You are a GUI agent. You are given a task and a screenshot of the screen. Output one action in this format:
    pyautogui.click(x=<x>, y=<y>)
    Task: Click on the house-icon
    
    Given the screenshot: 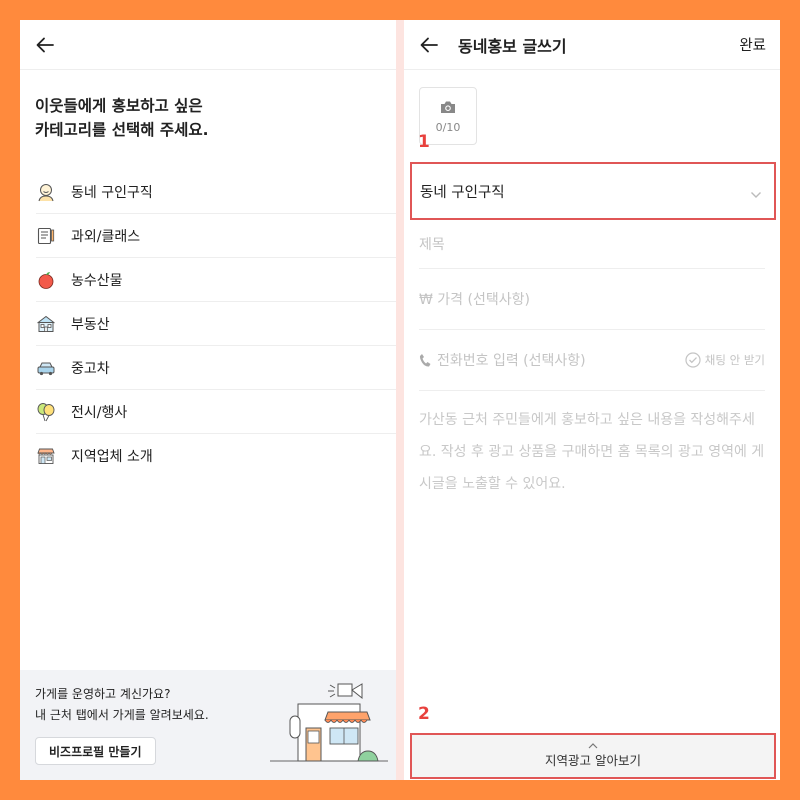 What is the action you would take?
    pyautogui.click(x=46, y=324)
    